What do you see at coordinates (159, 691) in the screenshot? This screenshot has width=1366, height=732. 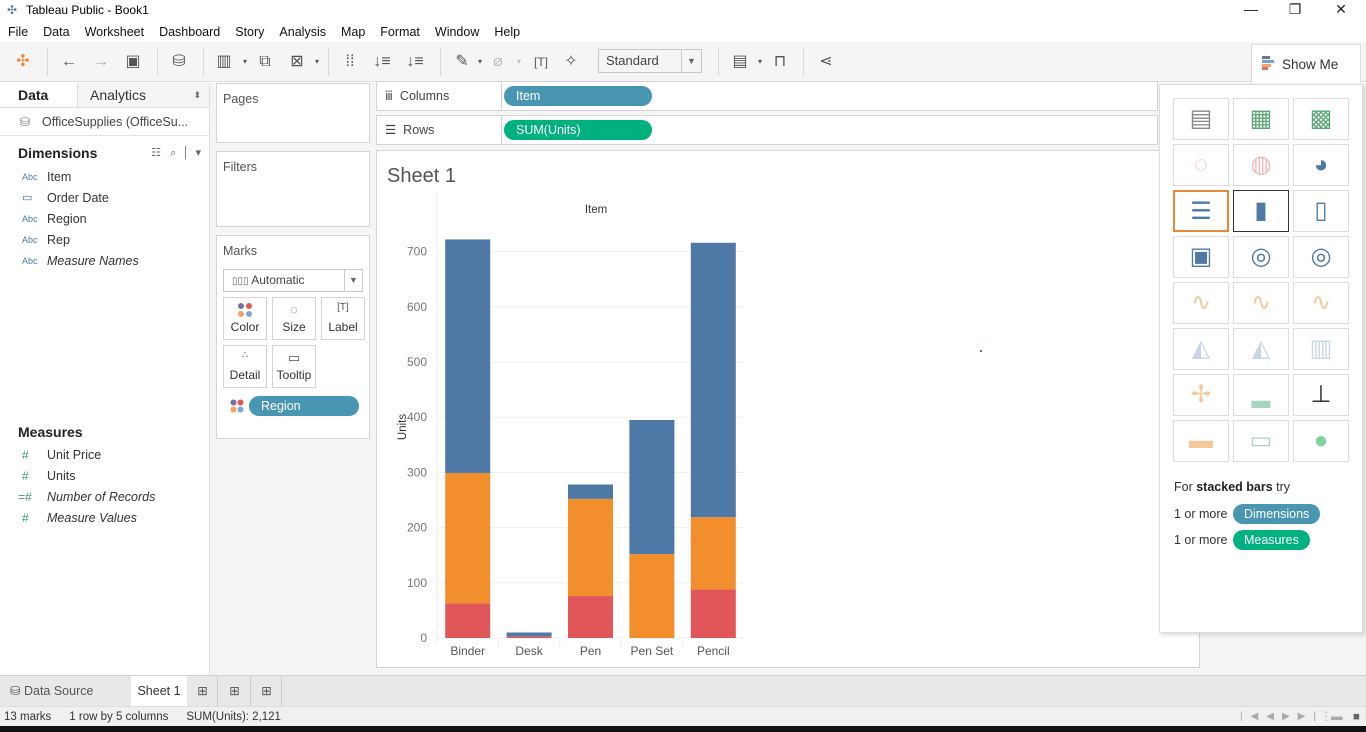 I see `sheet1-tab: Sheet 1` at bounding box center [159, 691].